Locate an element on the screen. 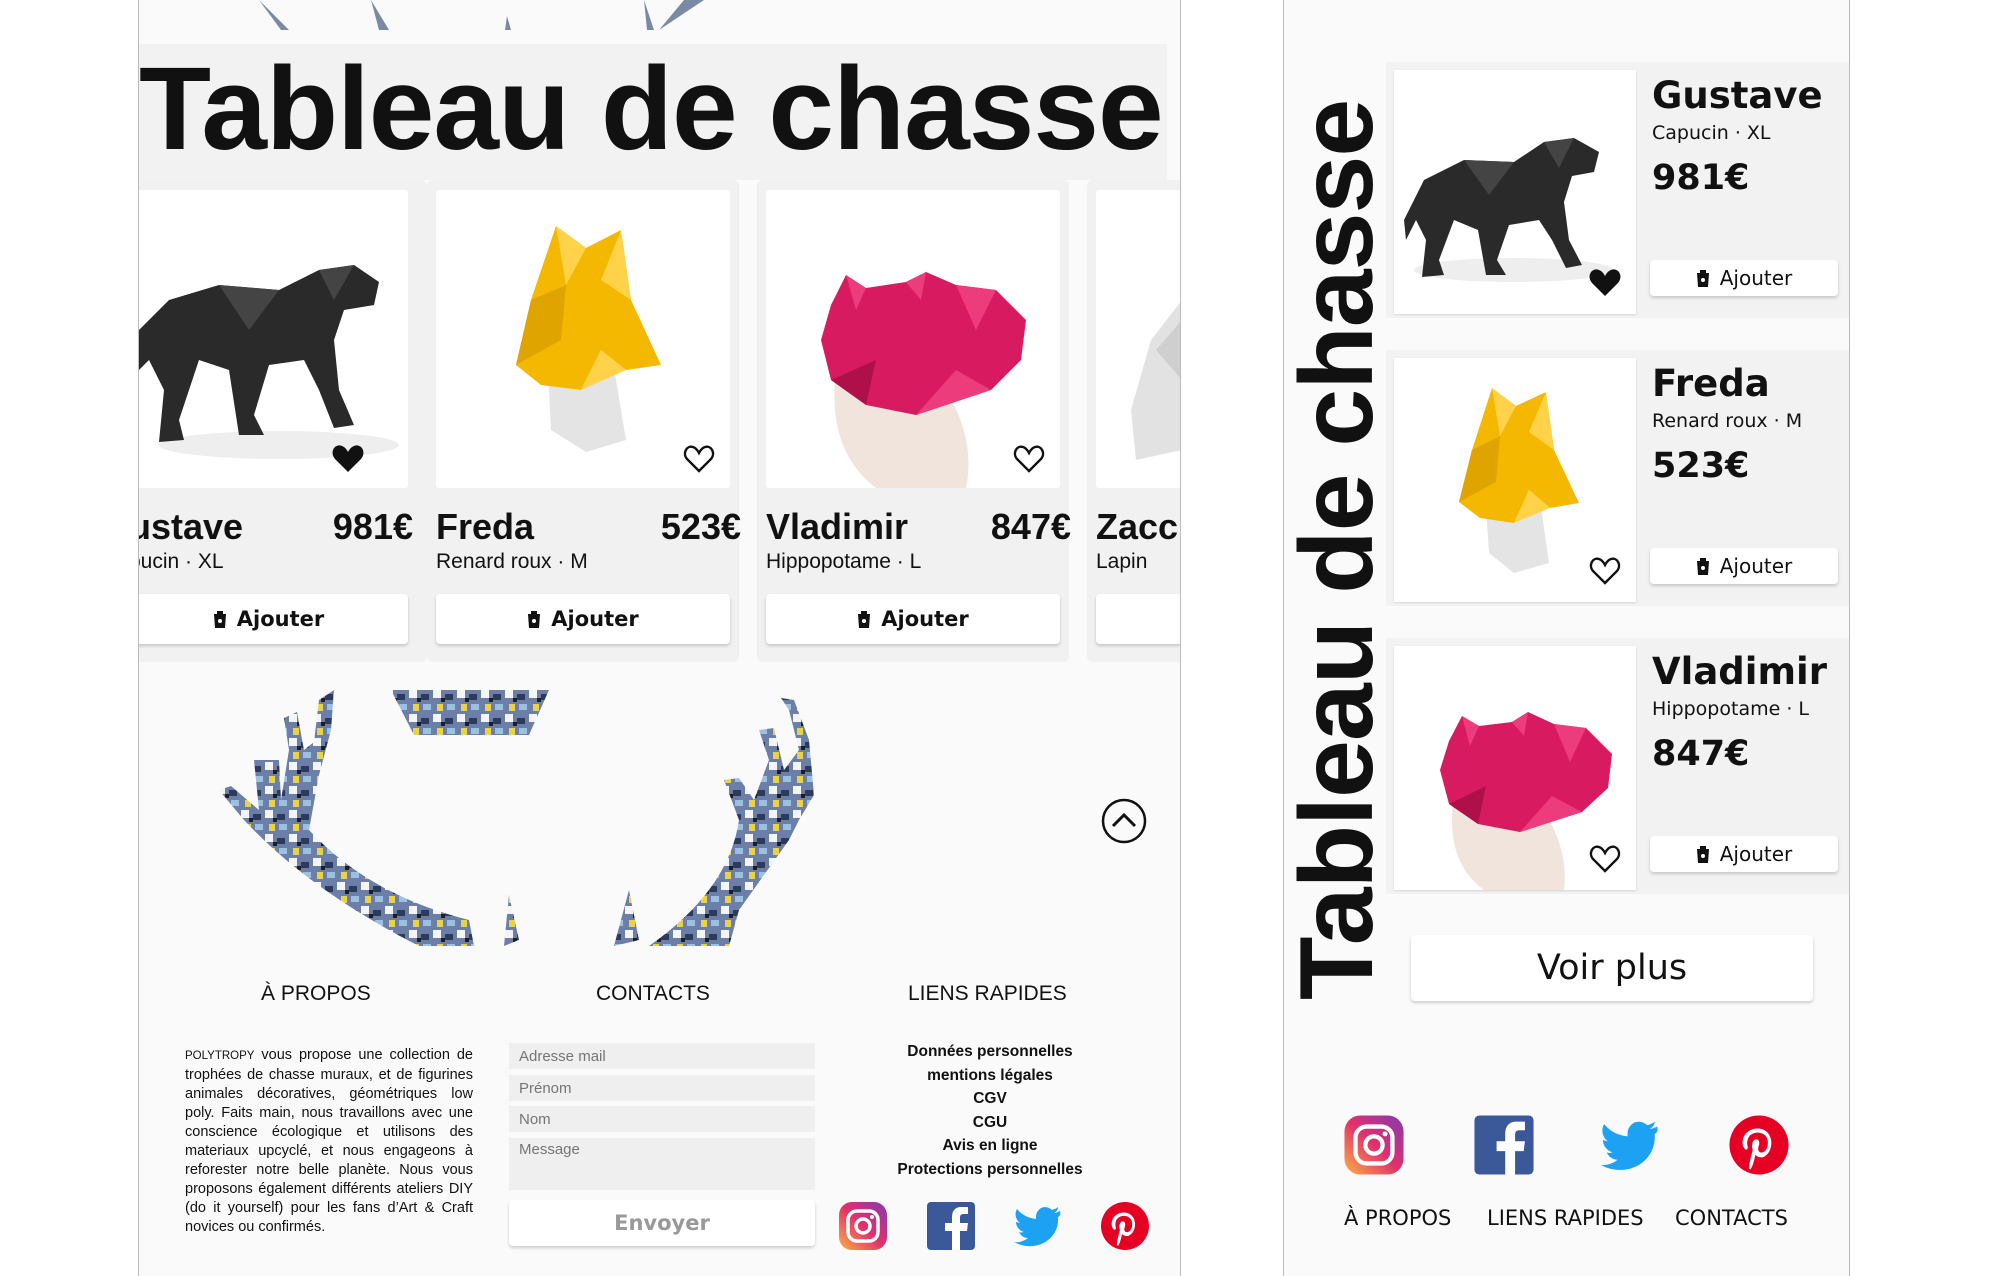 This screenshot has height=1276, width=2000. nav-quick-links: LIENS RAPIDES is located at coordinates (1565, 1218).